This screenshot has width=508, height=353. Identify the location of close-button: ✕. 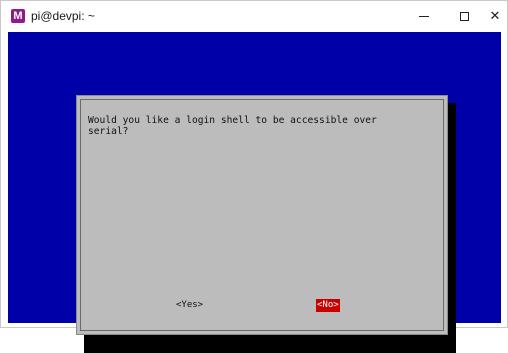
(491, 16).